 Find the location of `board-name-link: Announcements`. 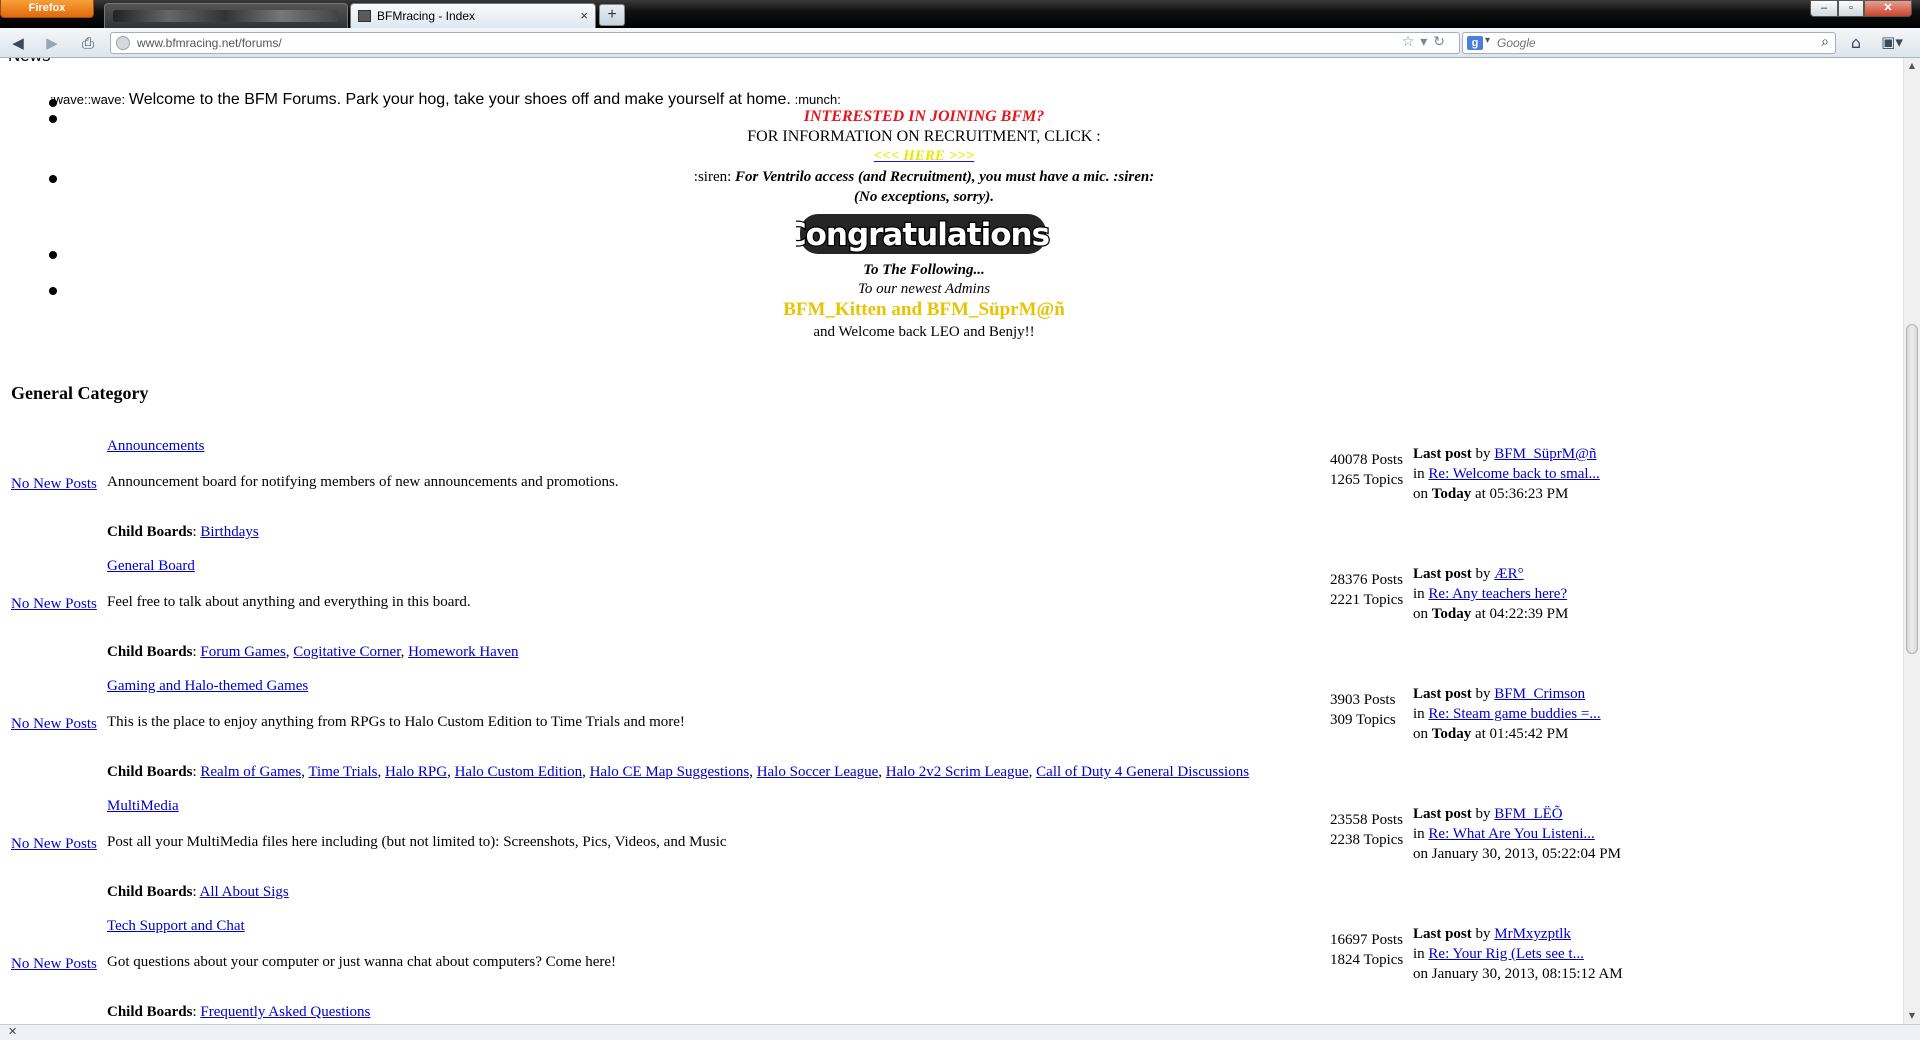

board-name-link: Announcements is located at coordinates (155, 446).